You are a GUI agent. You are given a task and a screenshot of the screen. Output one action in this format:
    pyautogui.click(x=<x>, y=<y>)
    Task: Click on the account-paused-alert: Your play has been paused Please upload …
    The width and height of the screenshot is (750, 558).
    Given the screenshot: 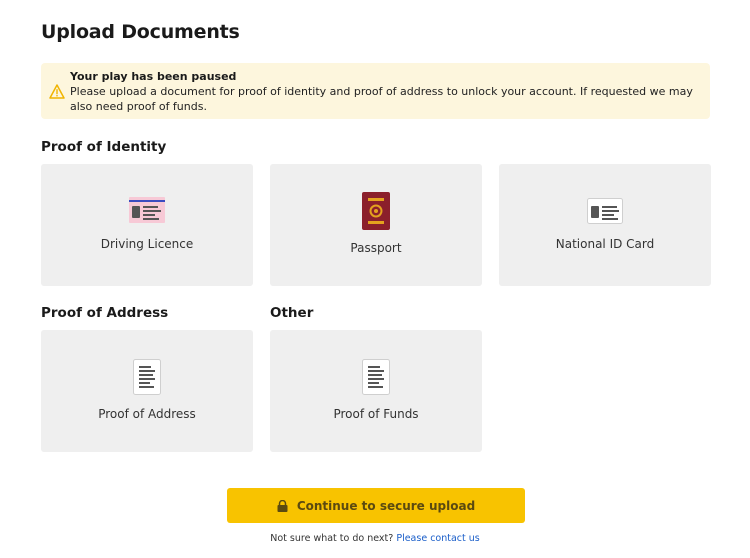 What is the action you would take?
    pyautogui.click(x=375, y=91)
    